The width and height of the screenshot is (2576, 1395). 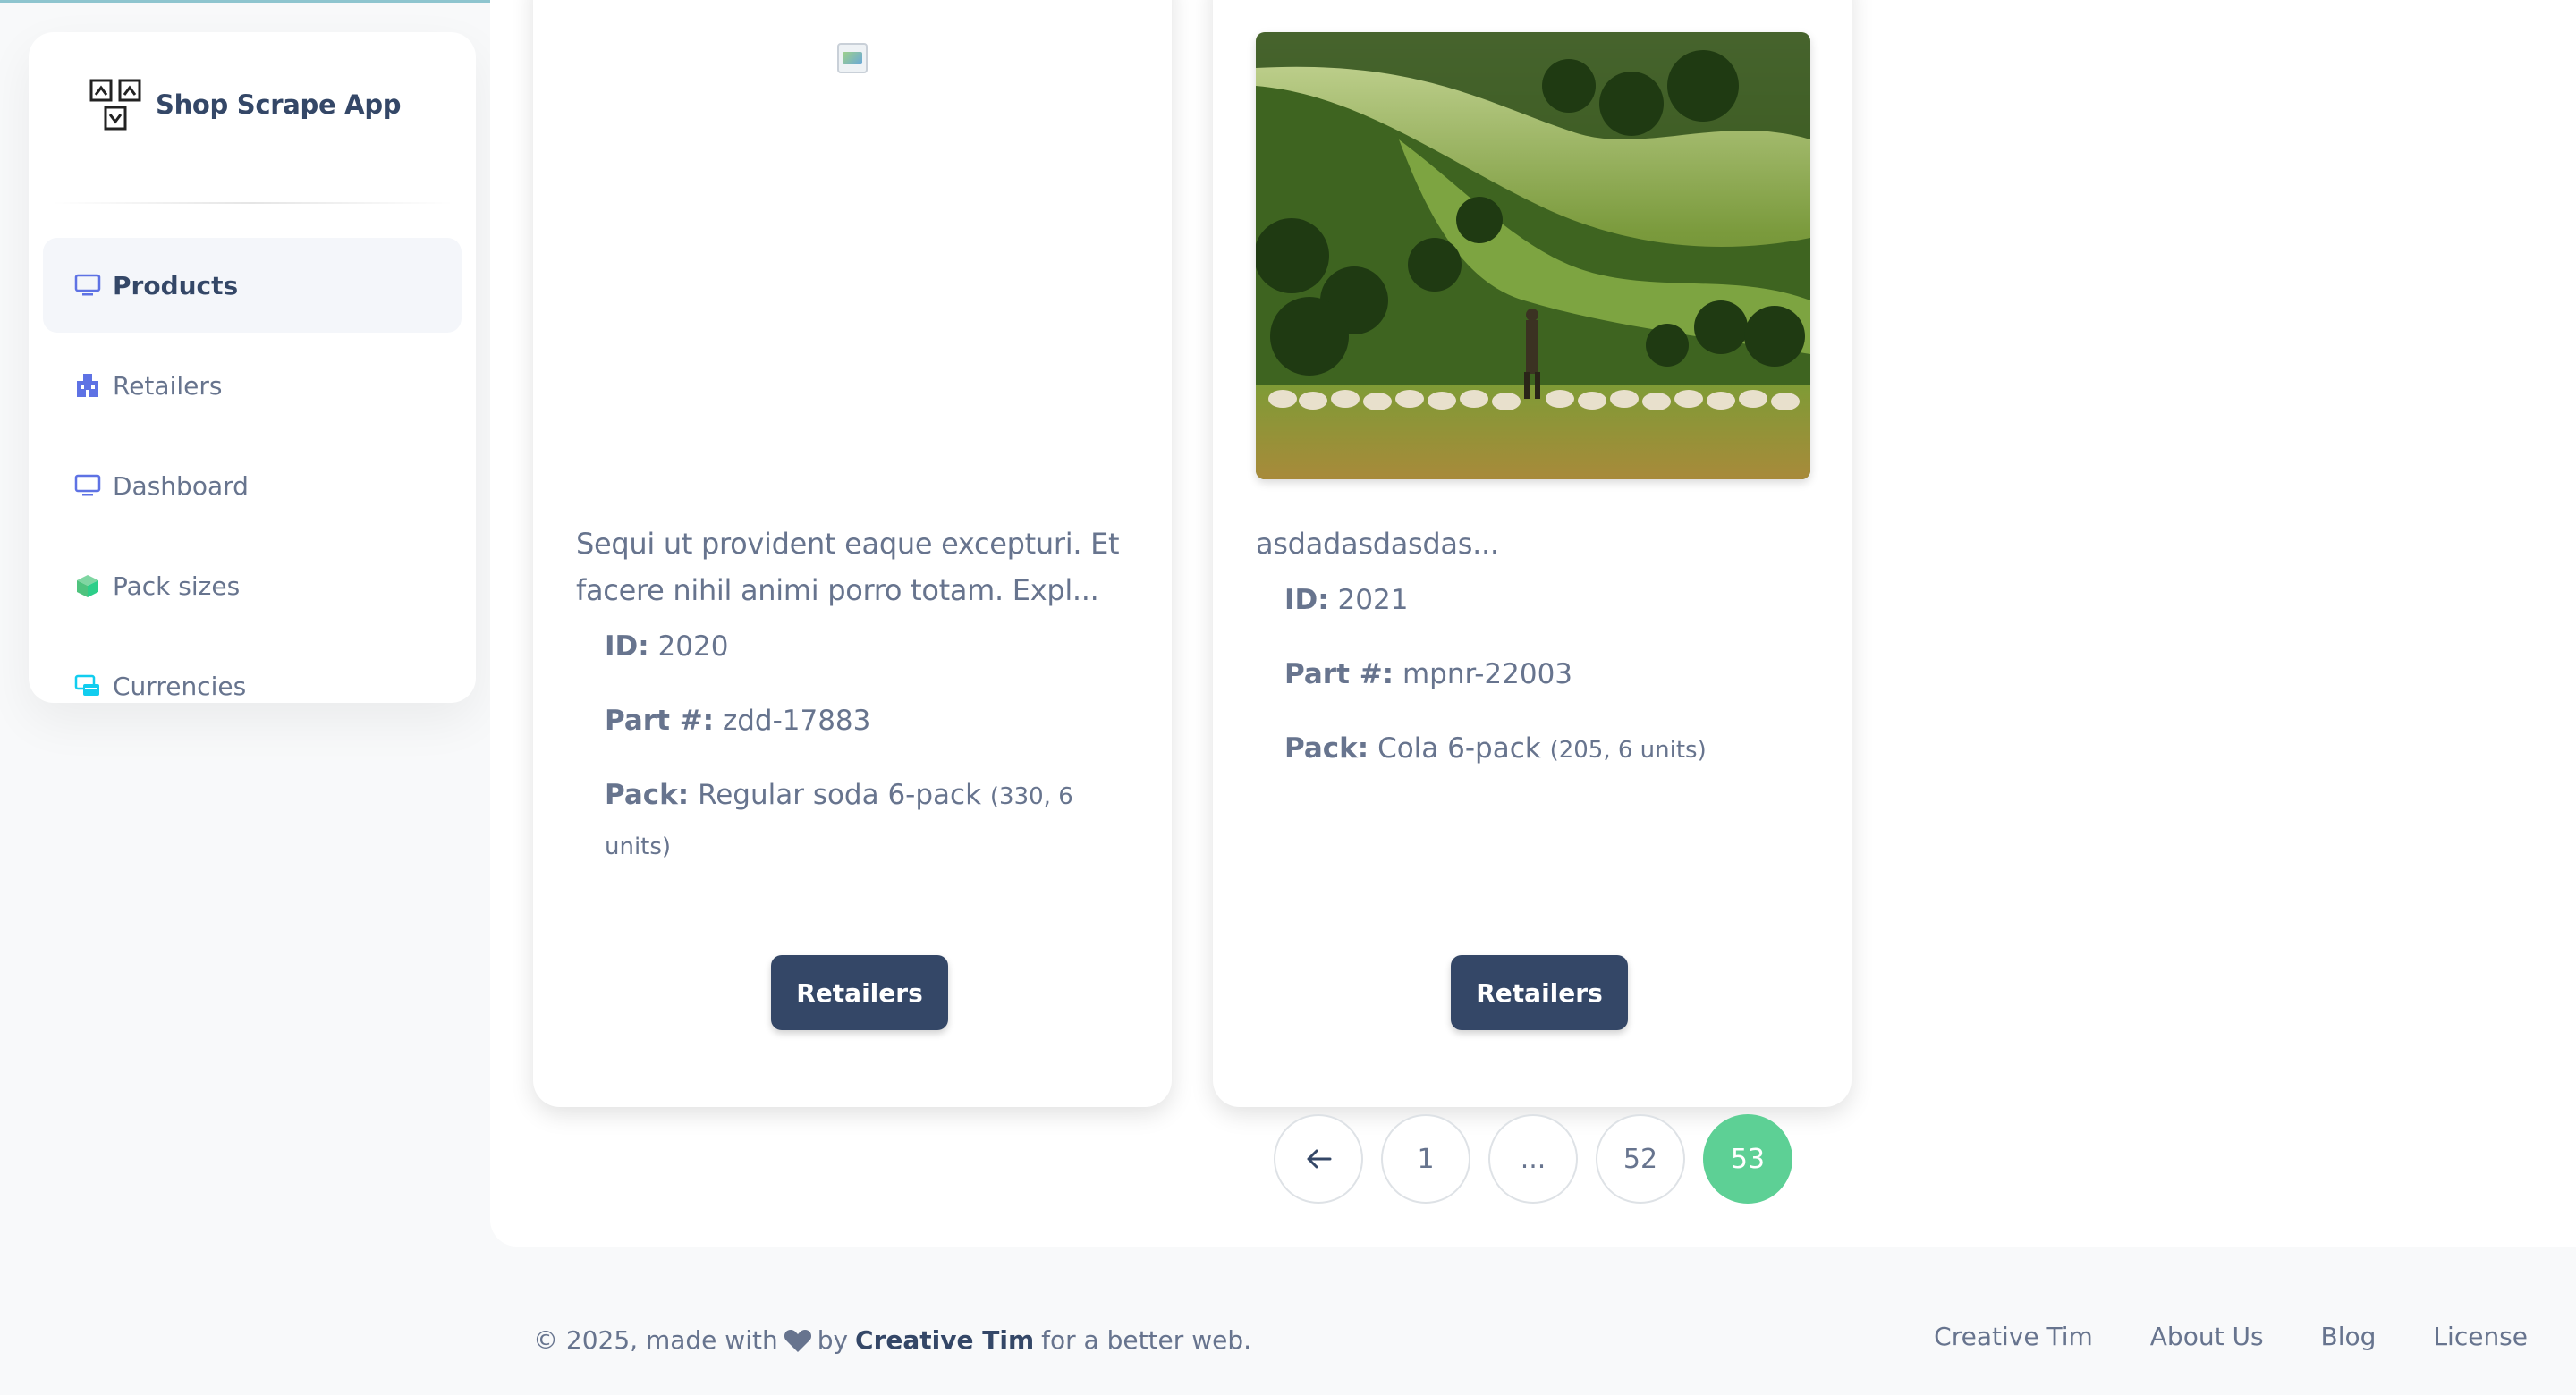 I want to click on pagination-page-53: 53, so click(x=1747, y=1159).